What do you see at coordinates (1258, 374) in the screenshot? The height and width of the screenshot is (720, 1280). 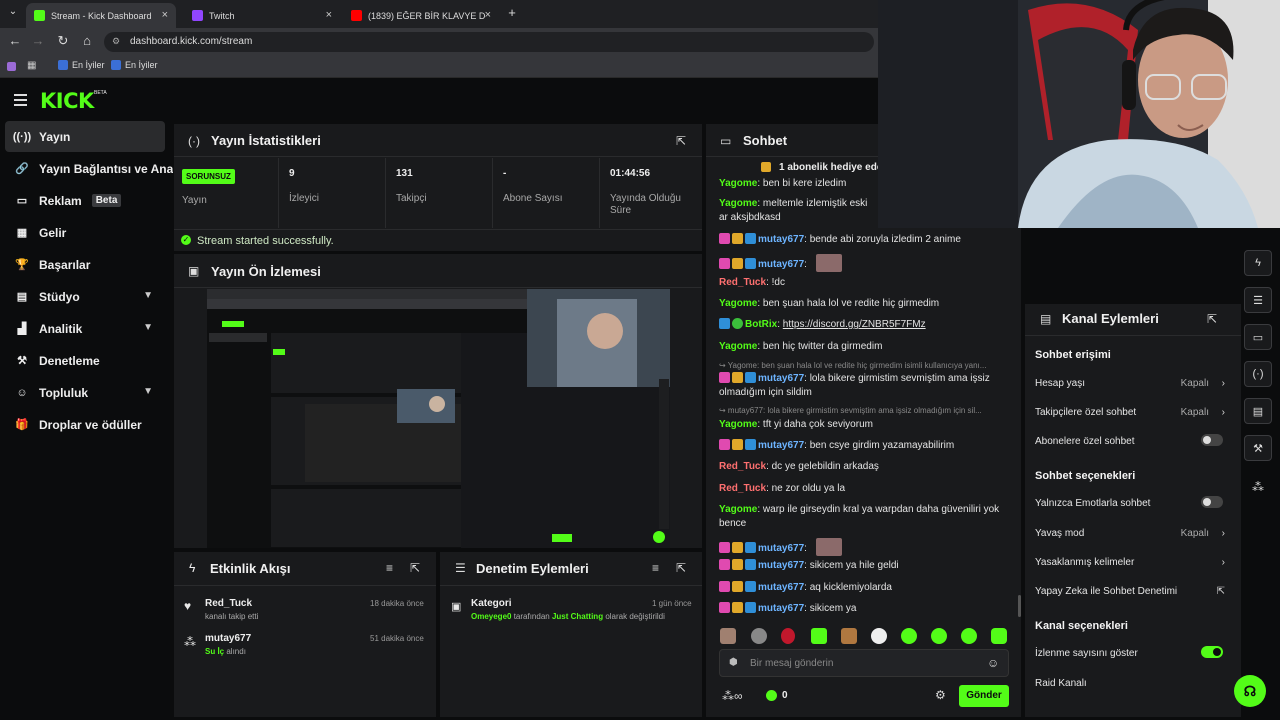 I see `broadcast-icon: (·)` at bounding box center [1258, 374].